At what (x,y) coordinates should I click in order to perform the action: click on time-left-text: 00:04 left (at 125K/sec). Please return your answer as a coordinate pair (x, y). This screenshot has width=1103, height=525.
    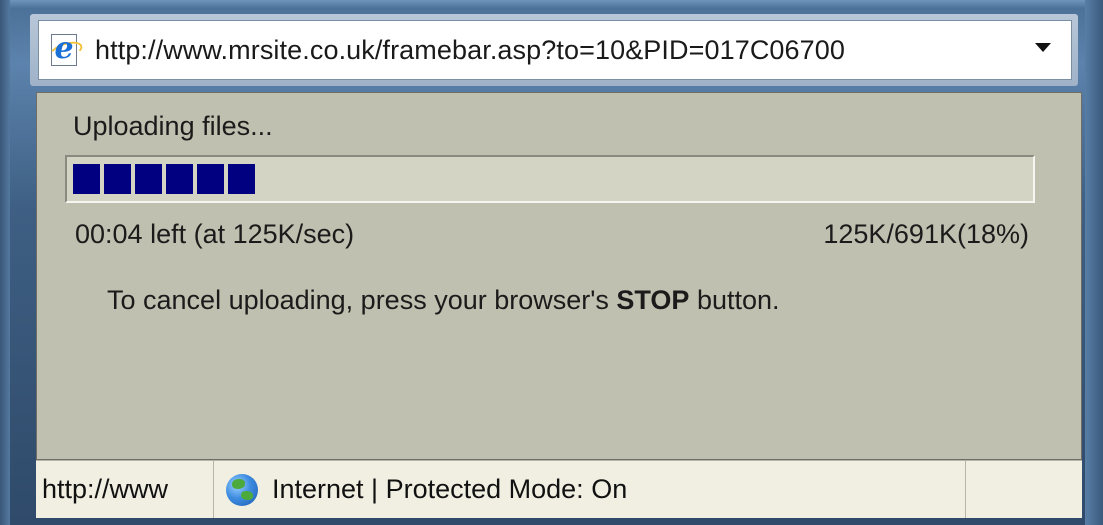
    Looking at the image, I should click on (215, 234).